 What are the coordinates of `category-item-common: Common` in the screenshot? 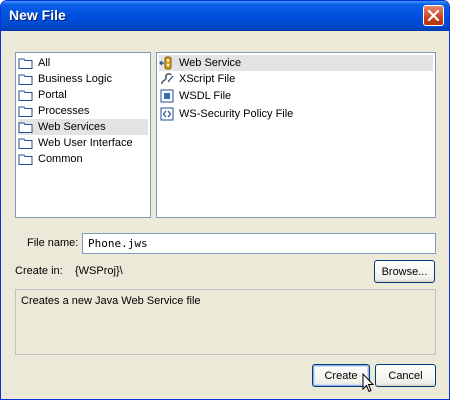 It's located at (83, 159).